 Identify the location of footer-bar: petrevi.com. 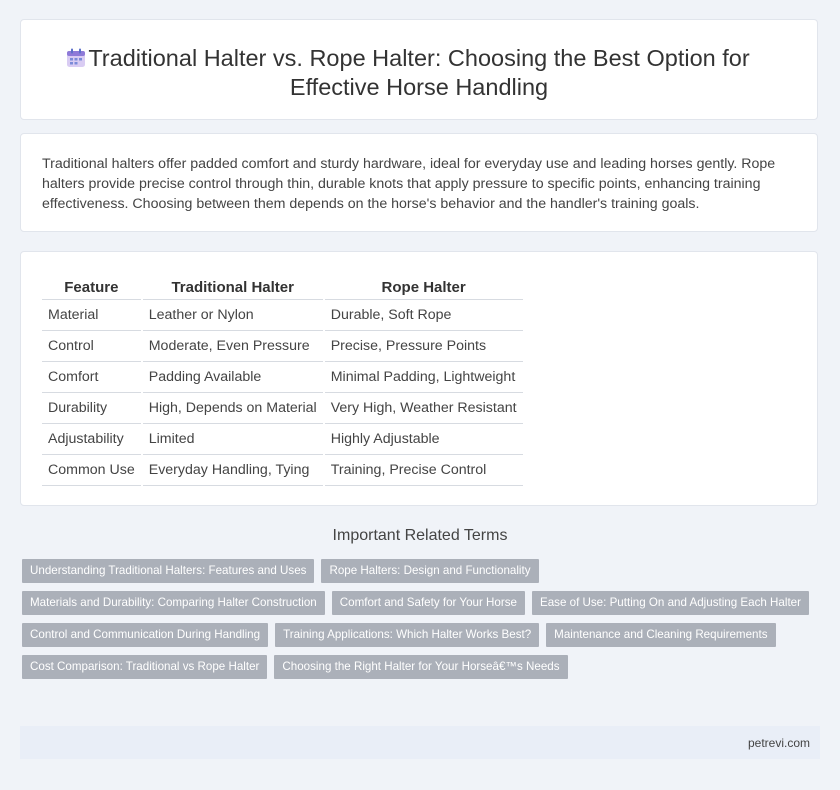
(420, 742).